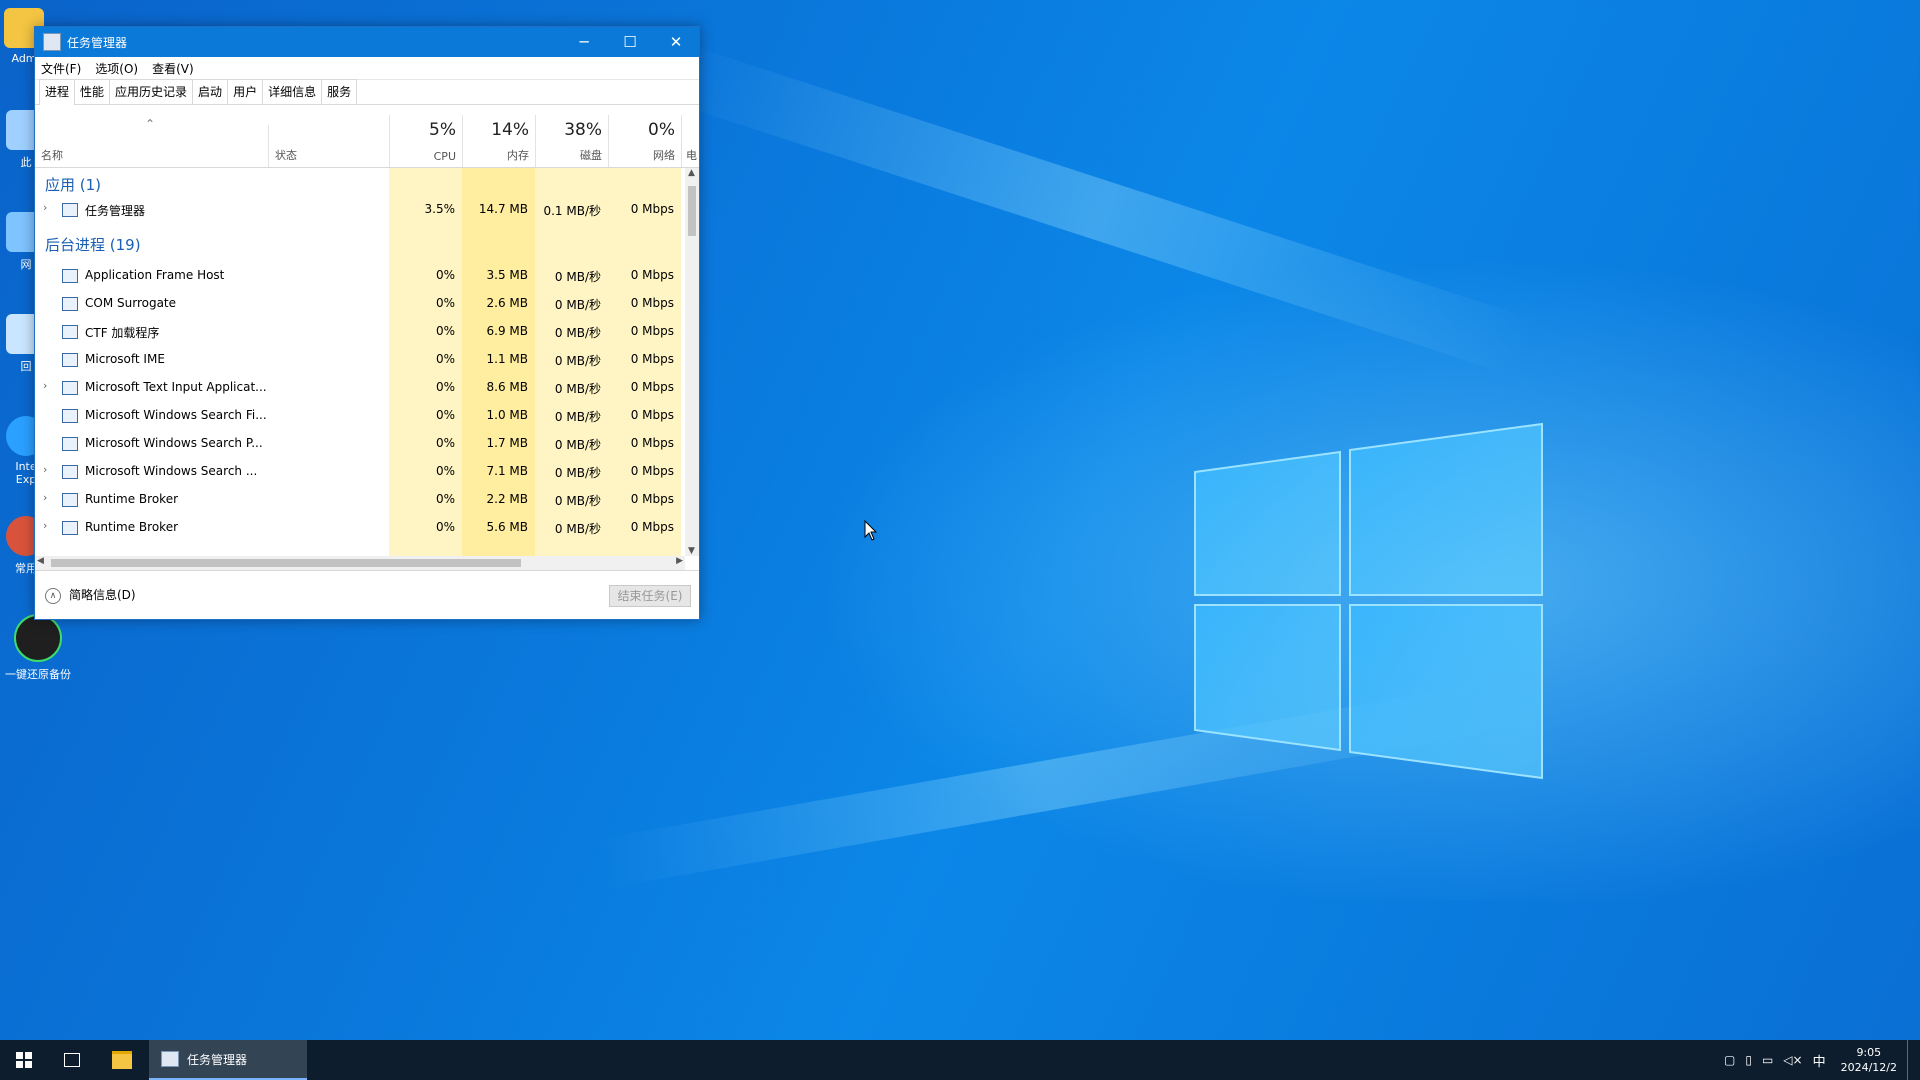 The image size is (1920, 1080). Describe the element at coordinates (572, 211) in the screenshot. I see `disk-cell: 0.1 MB/秒` at that location.